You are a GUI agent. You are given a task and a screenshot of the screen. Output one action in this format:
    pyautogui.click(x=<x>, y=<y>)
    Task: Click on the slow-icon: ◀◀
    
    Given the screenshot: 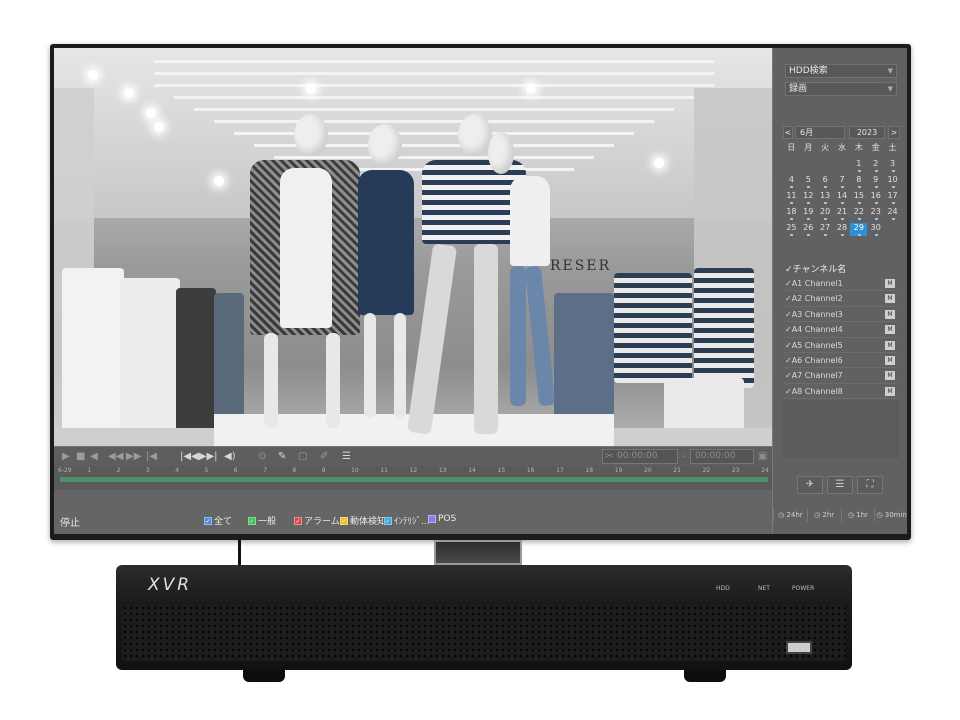 What is the action you would take?
    pyautogui.click(x=115, y=457)
    